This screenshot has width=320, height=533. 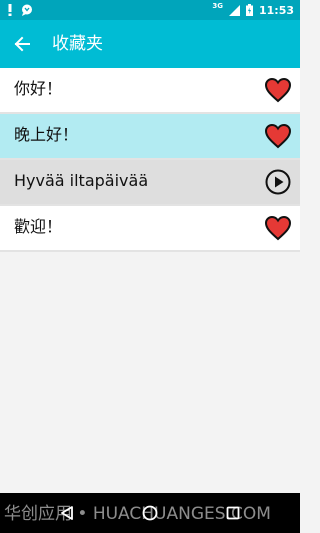 What do you see at coordinates (150, 137) in the screenshot?
I see `list-item: 晚上好！` at bounding box center [150, 137].